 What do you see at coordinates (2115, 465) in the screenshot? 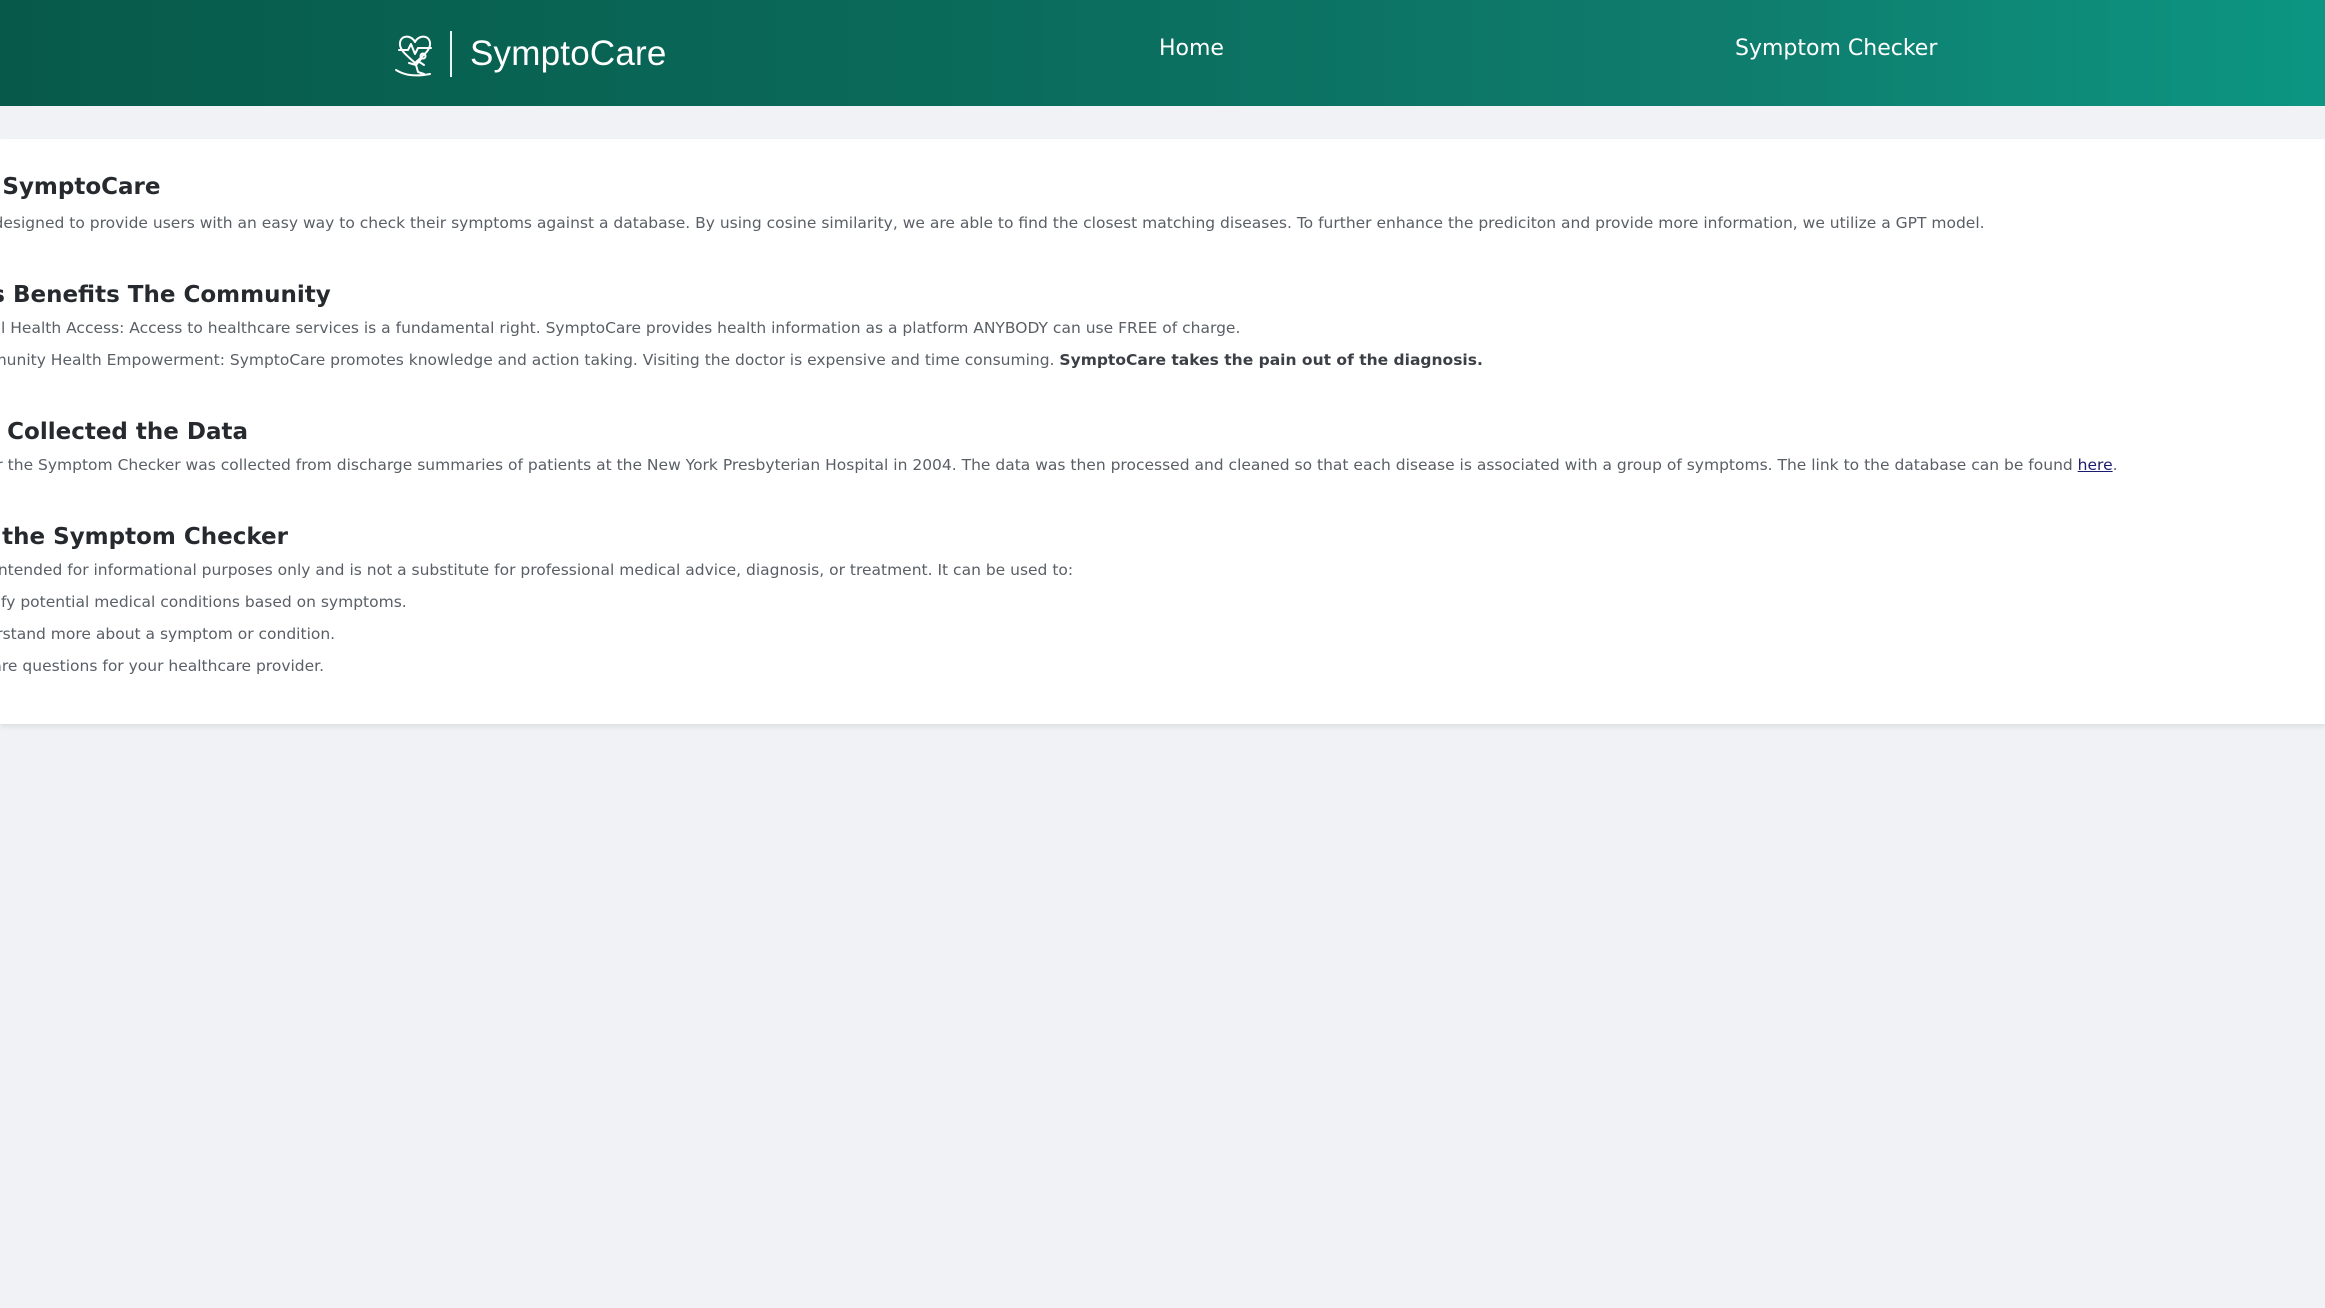
I see `data-end-punct: .` at bounding box center [2115, 465].